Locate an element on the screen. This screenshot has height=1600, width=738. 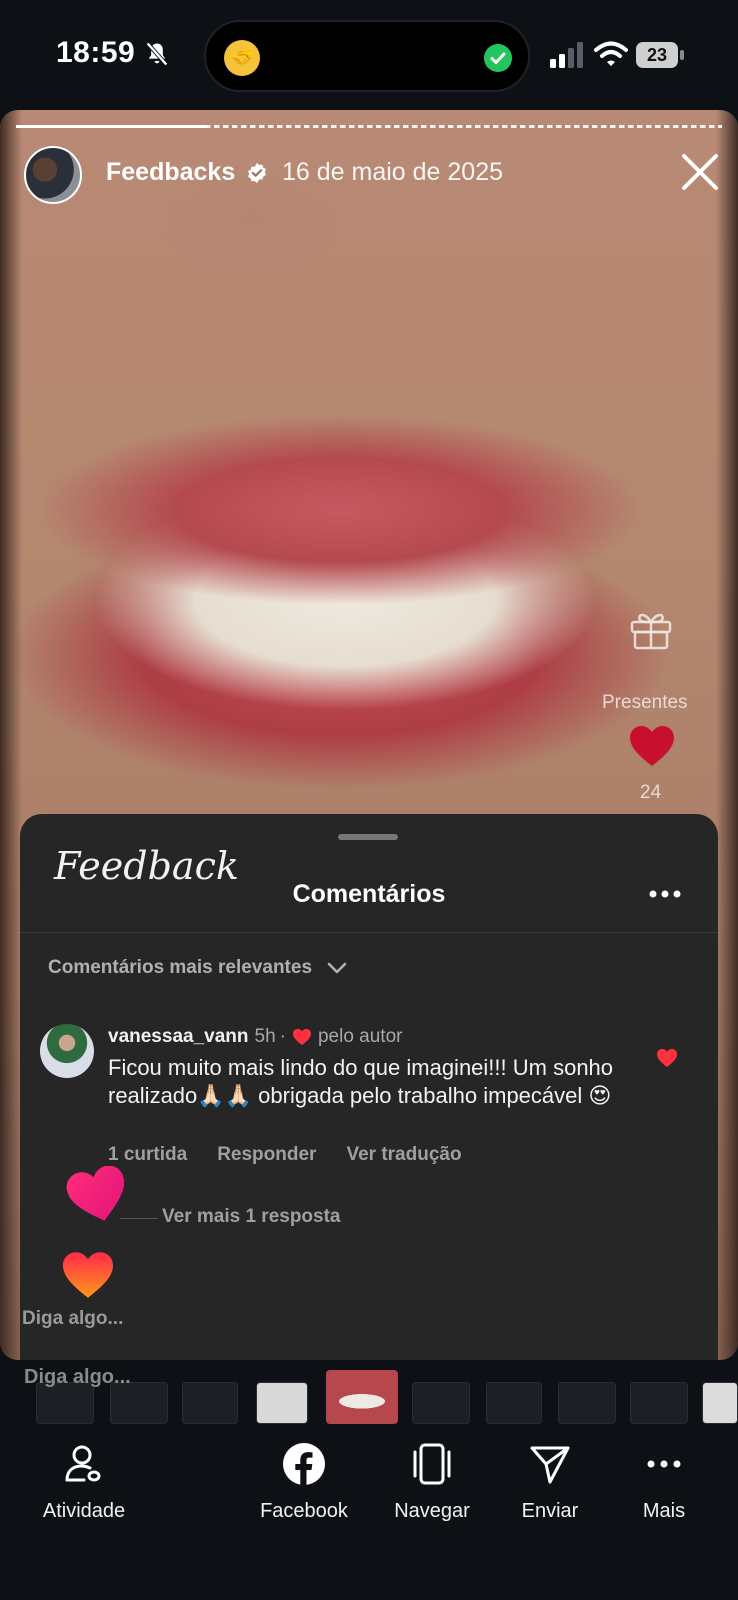
comment-meta: vanessaa_vann 5h · pelo autor is located at coordinates (255, 1037).